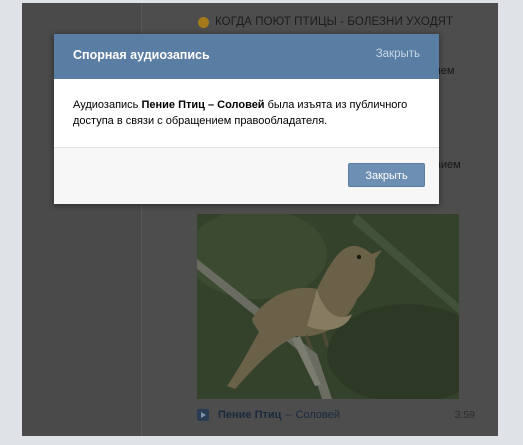  Describe the element at coordinates (203, 105) in the screenshot. I see `message-track-name: Пение Птиц – Соловей` at that location.